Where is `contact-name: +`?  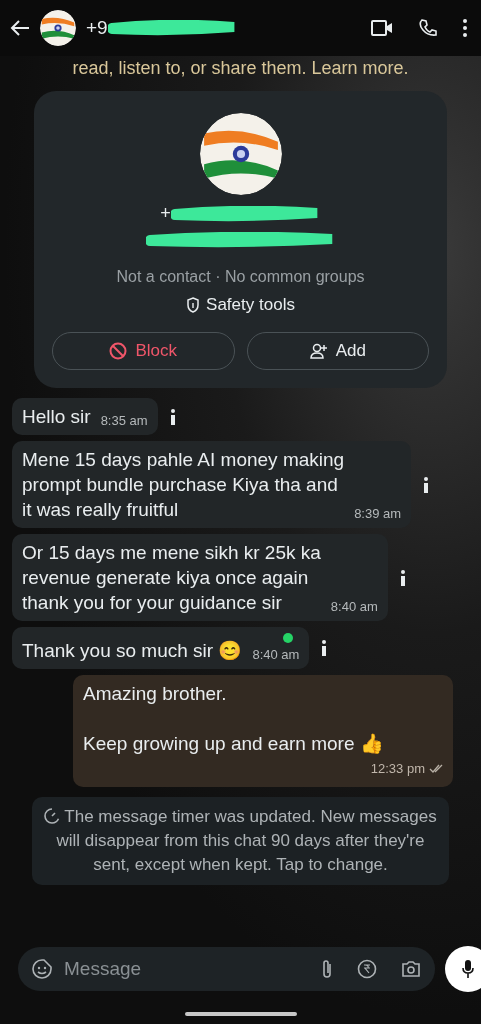 contact-name: + is located at coordinates (165, 213).